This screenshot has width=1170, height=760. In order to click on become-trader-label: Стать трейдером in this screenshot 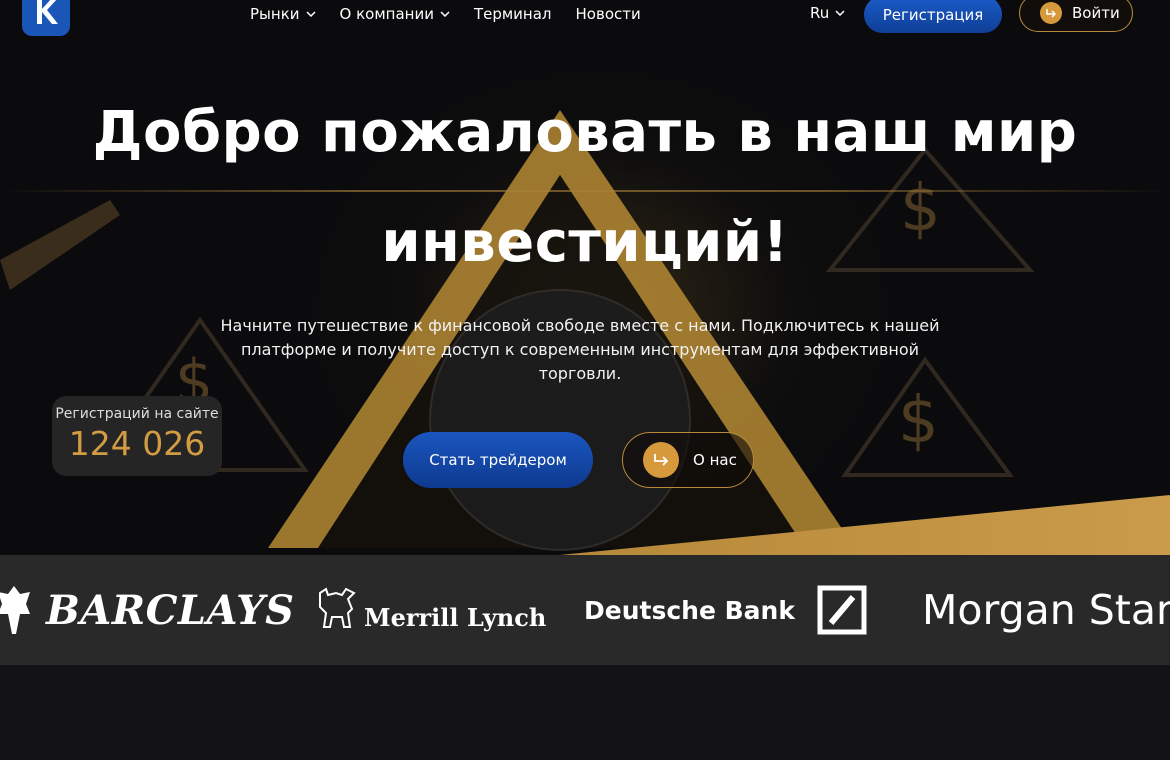, I will do `click(498, 460)`.